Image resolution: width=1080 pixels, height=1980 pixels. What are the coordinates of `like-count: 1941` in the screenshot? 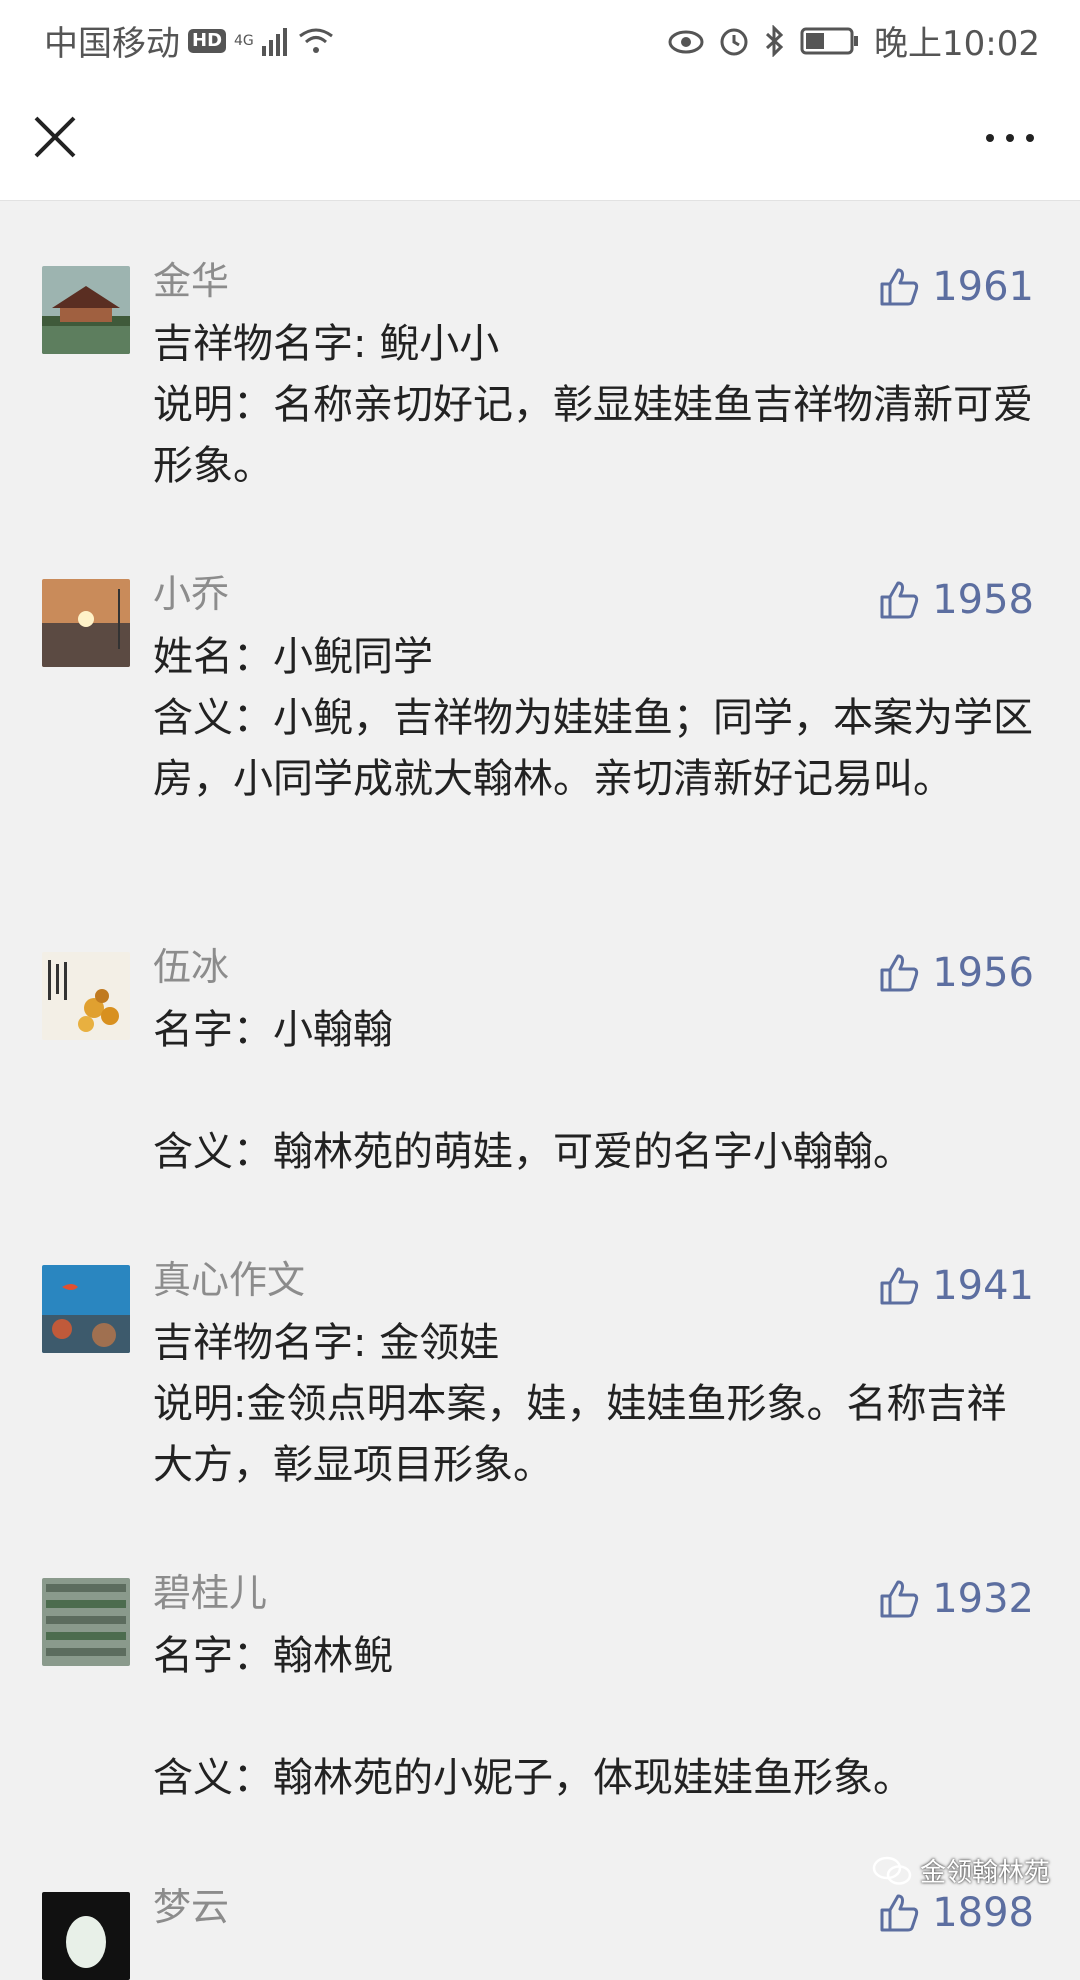 It's located at (983, 1286).